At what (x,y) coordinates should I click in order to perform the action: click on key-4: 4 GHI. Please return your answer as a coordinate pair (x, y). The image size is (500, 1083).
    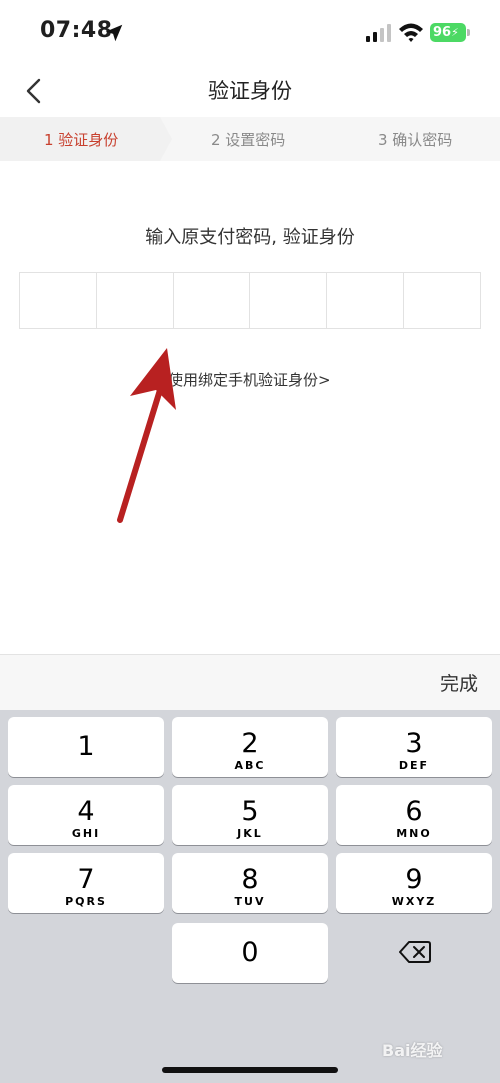
    Looking at the image, I should click on (86, 815).